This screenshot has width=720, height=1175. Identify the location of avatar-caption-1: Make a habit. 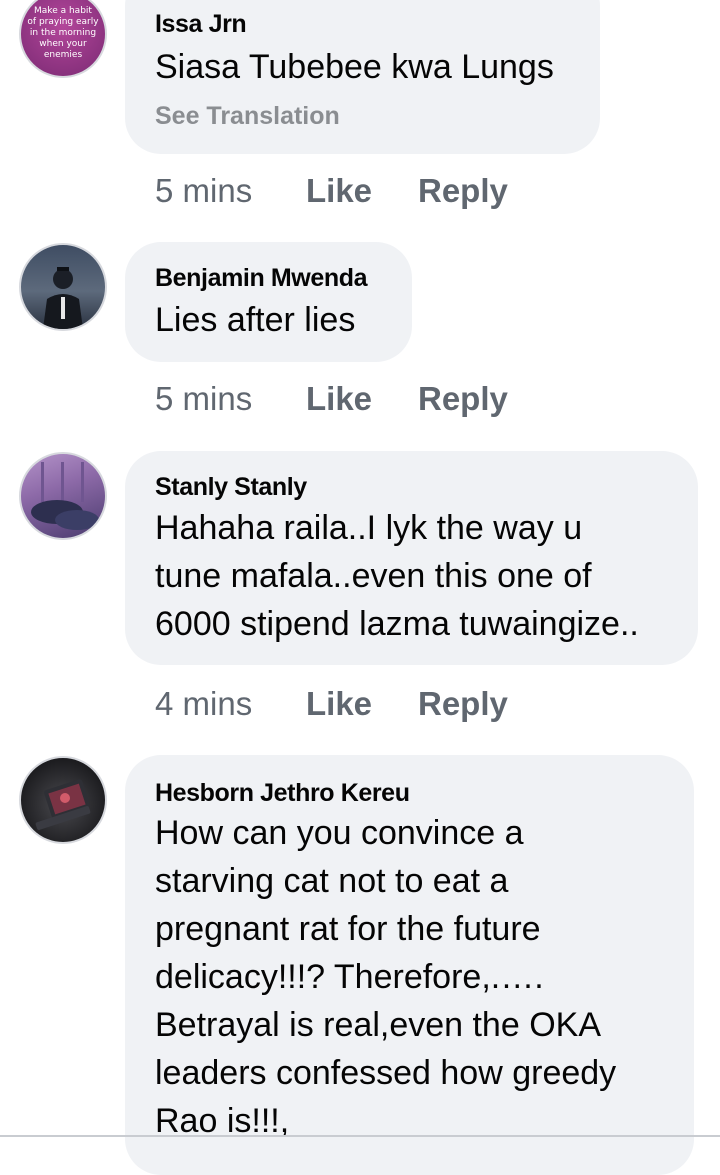
(63, 11).